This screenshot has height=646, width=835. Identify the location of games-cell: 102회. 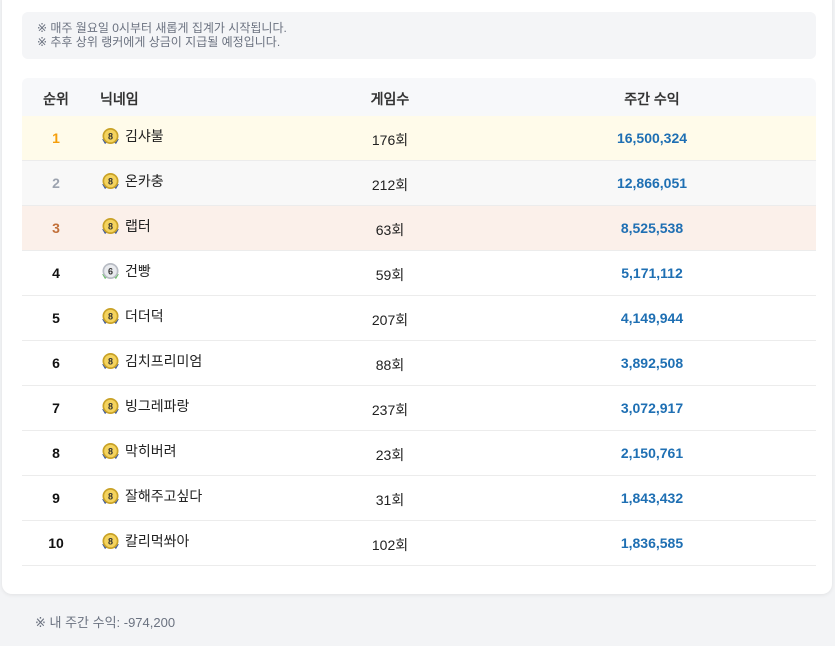
(390, 545).